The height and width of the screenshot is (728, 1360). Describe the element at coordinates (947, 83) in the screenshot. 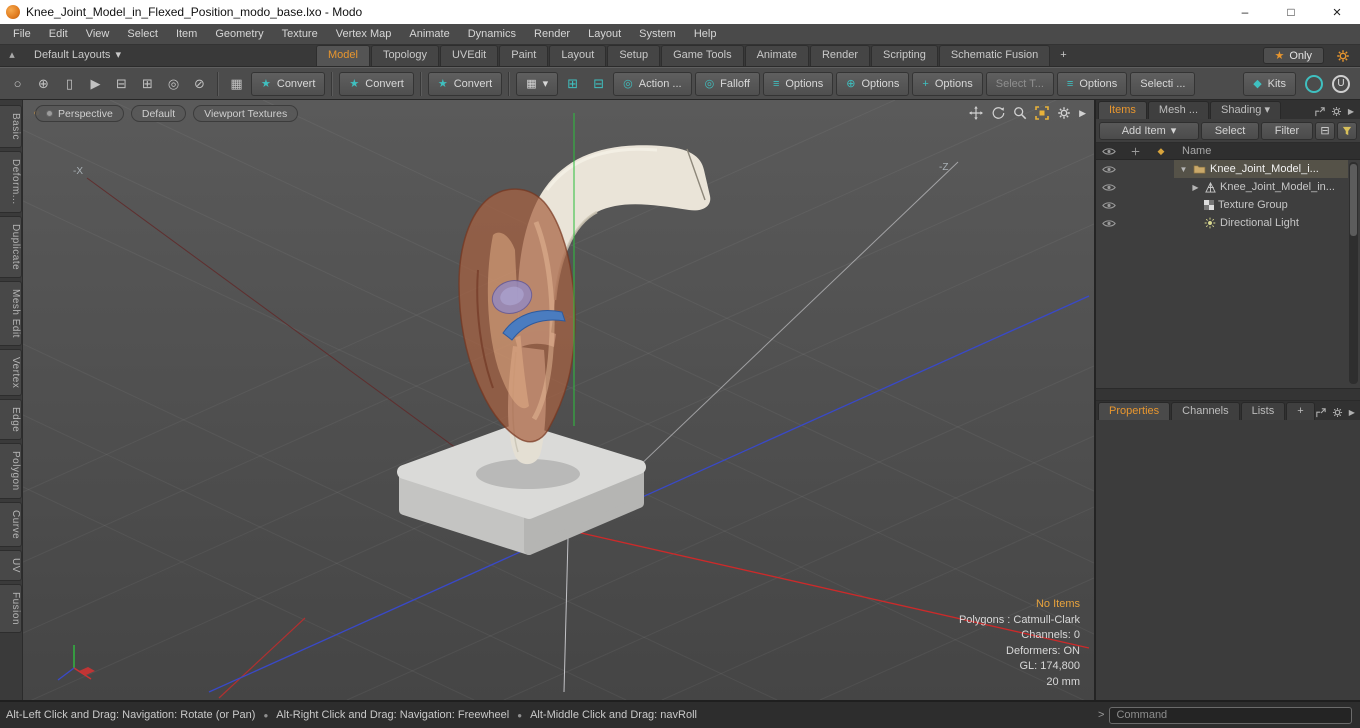

I see `options-button-3: + Options` at that location.